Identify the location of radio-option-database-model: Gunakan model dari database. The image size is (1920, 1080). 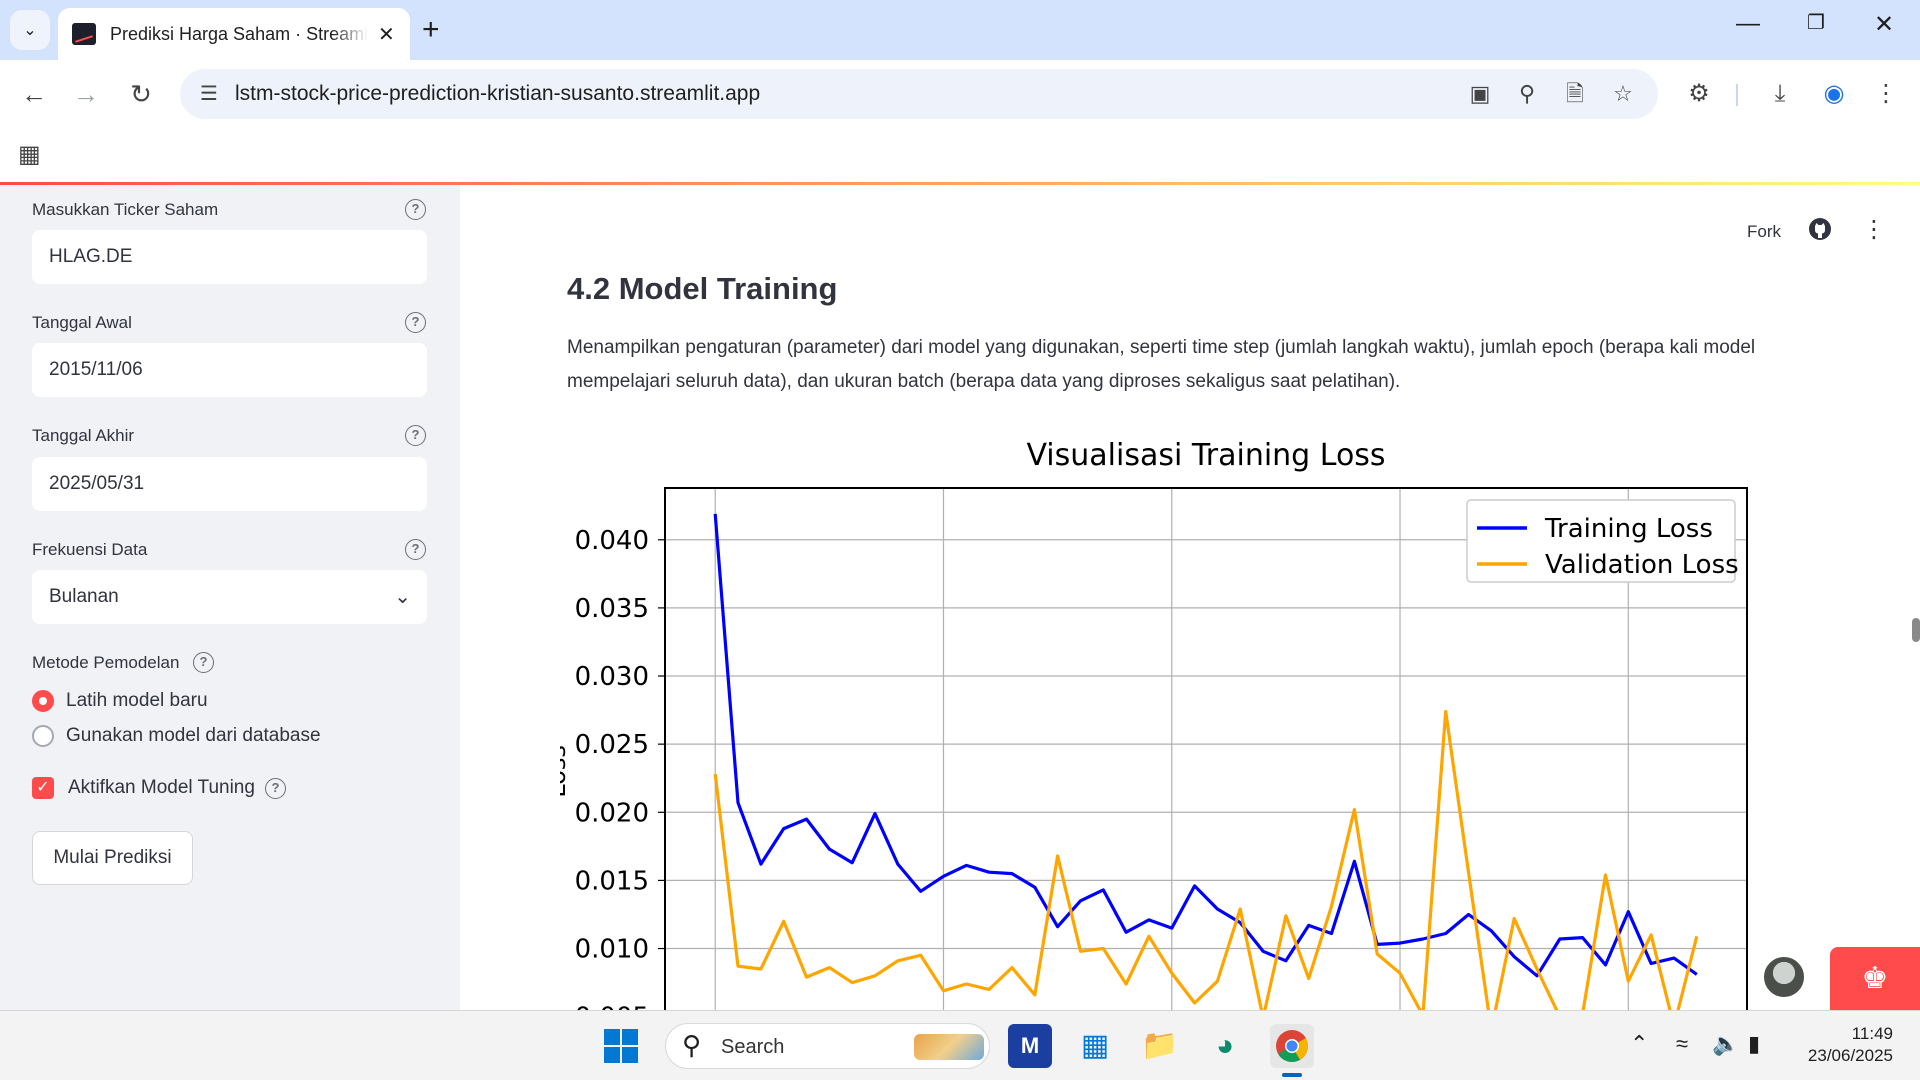
(176, 736).